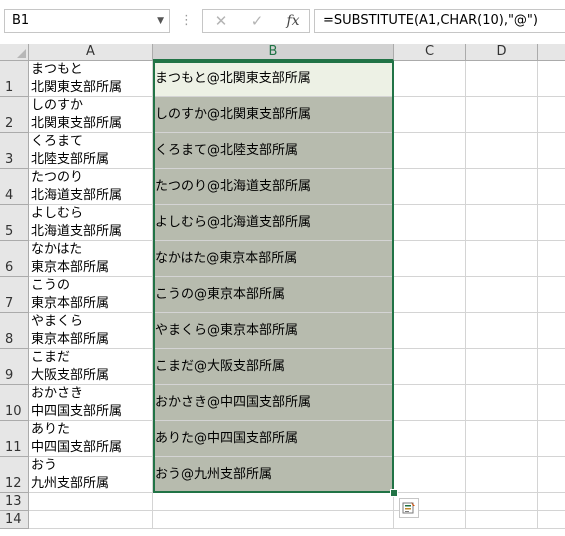 This screenshot has height=536, width=565. I want to click on row-header: 13, so click(14, 502).